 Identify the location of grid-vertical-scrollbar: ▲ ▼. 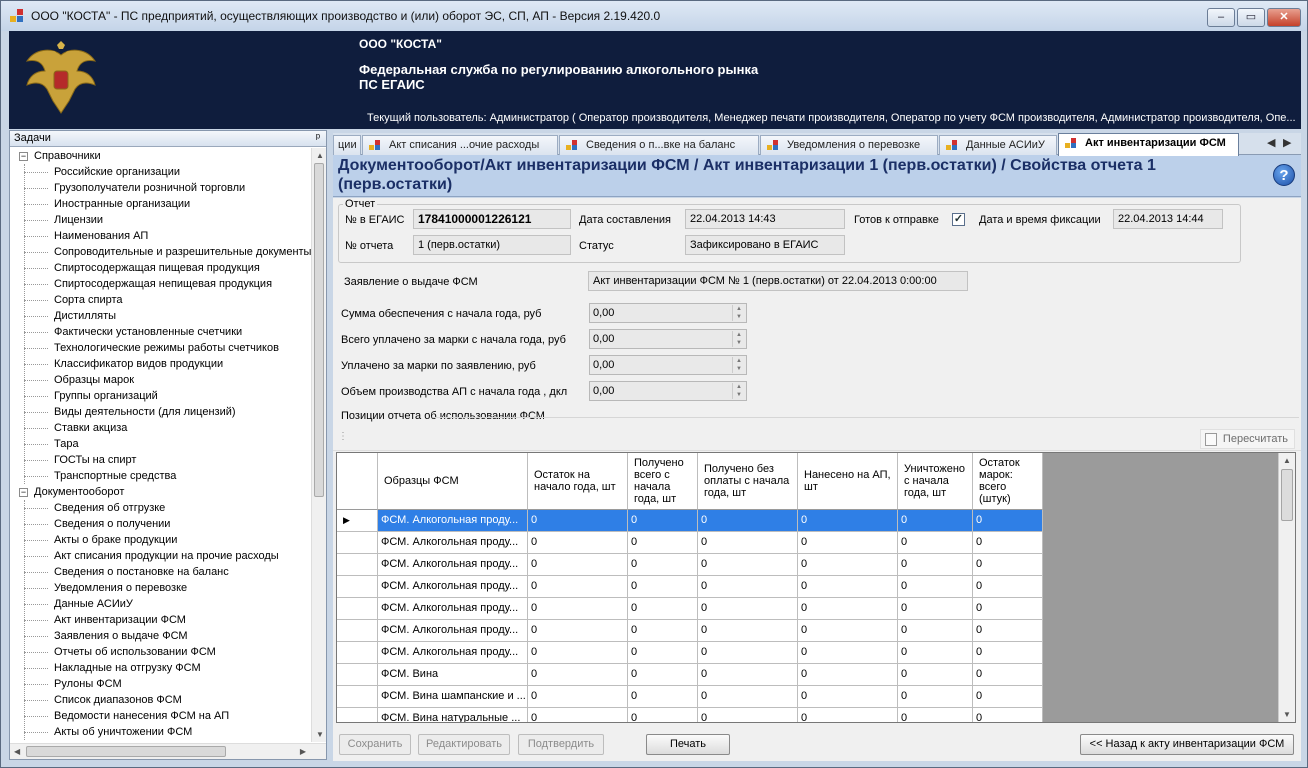
(1286, 587).